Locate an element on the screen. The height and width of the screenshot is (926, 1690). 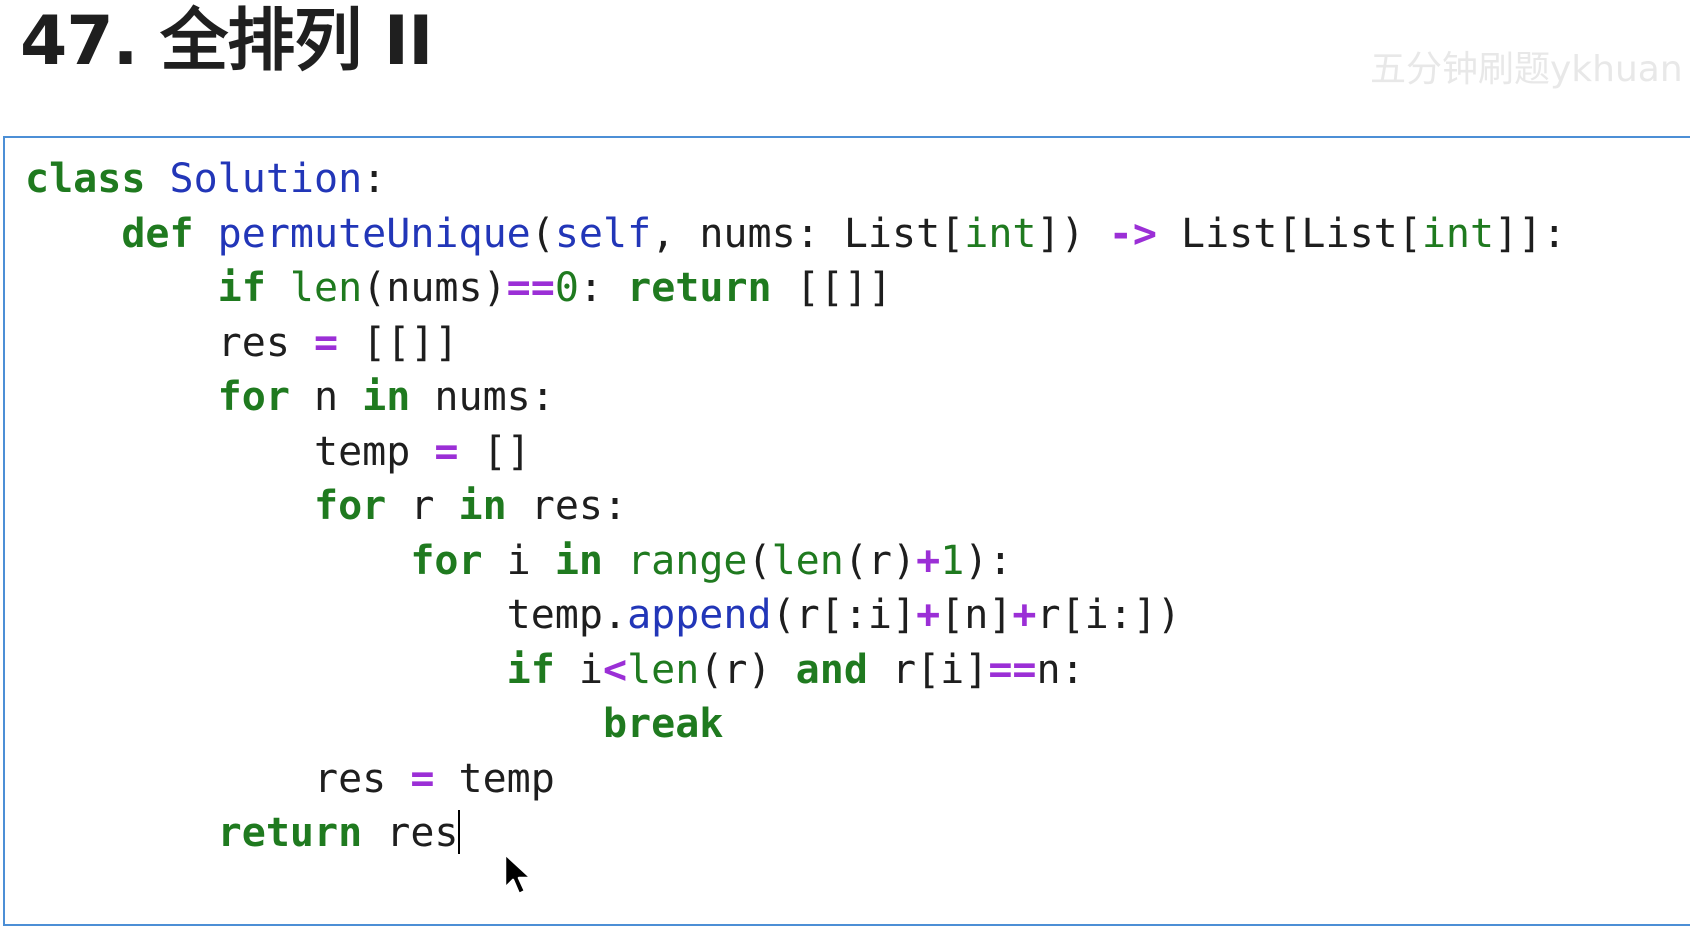
code-token: [n] is located at coordinates (976, 615).